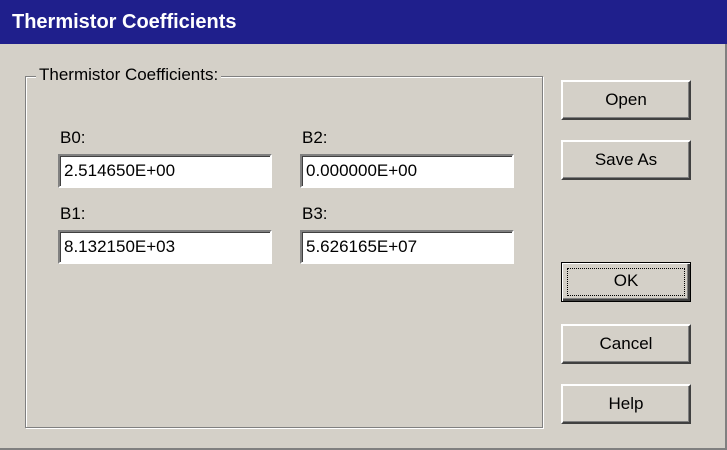 The width and height of the screenshot is (727, 450). I want to click on save-as-button-label: Save As, so click(626, 159).